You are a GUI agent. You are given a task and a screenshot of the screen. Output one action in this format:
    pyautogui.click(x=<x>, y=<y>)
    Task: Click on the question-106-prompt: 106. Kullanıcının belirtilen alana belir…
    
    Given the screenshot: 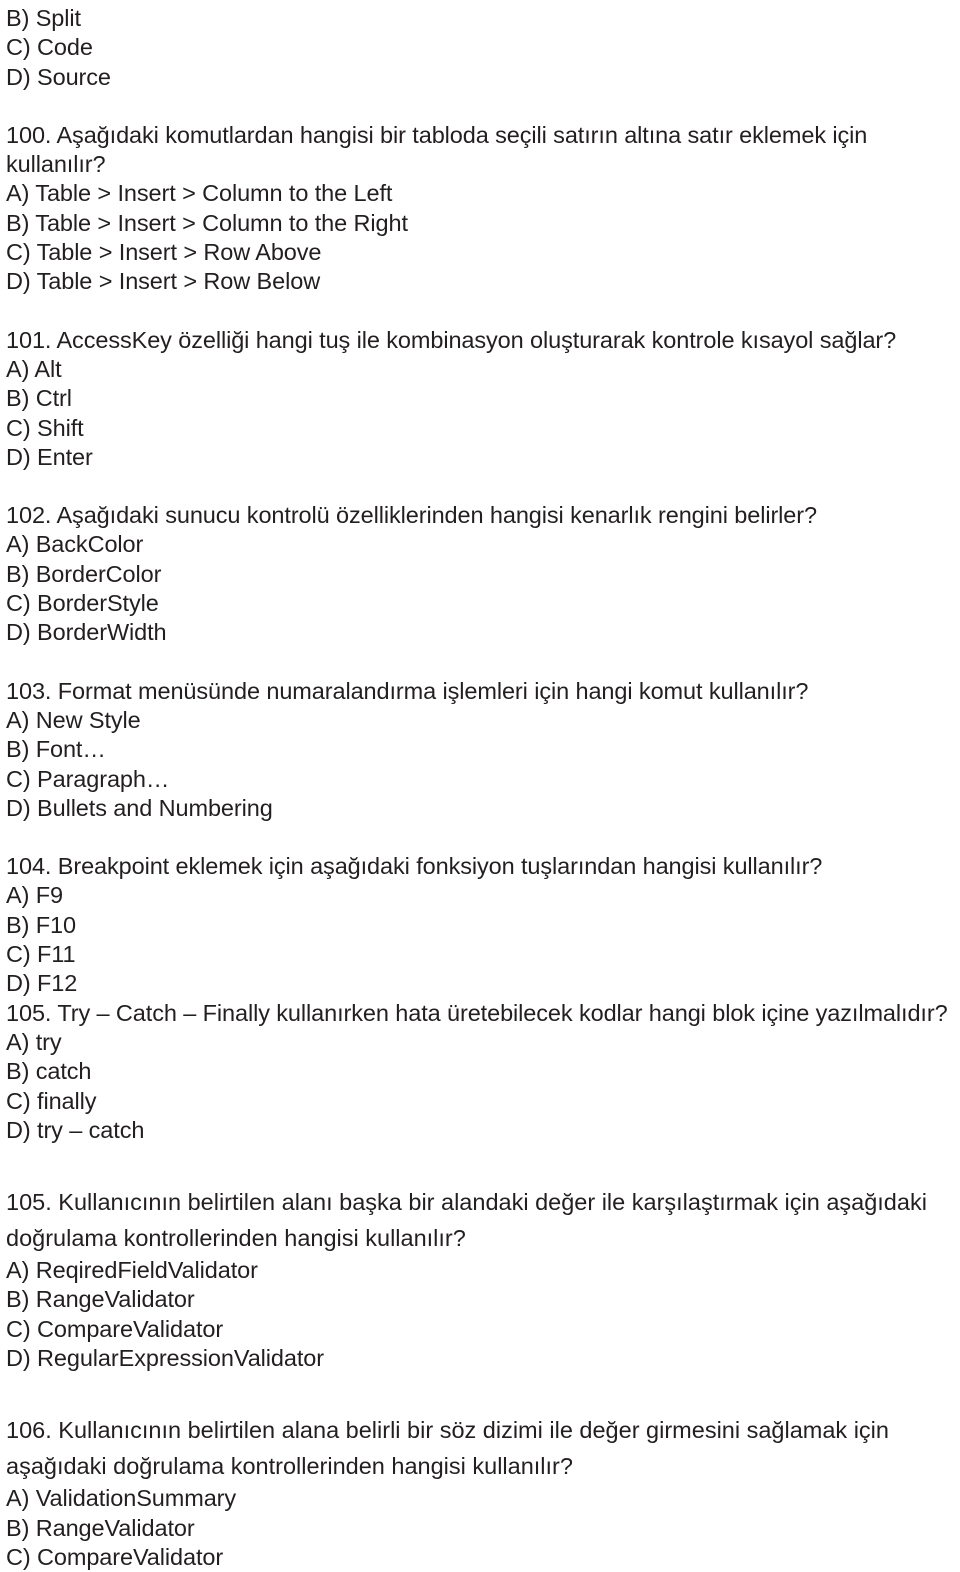 What is the action you would take?
    pyautogui.click(x=451, y=1448)
    